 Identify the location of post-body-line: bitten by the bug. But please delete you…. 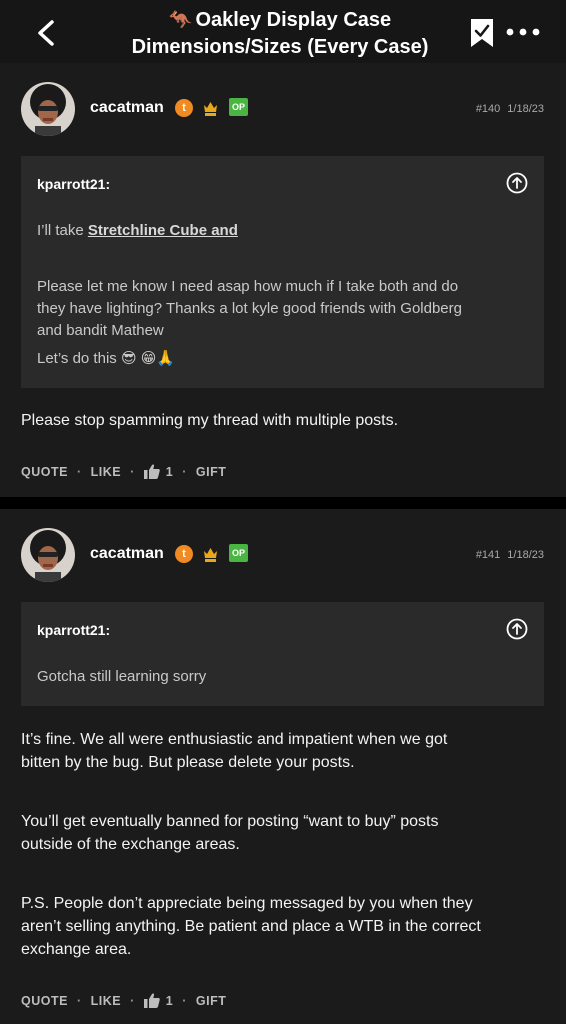
(188, 762).